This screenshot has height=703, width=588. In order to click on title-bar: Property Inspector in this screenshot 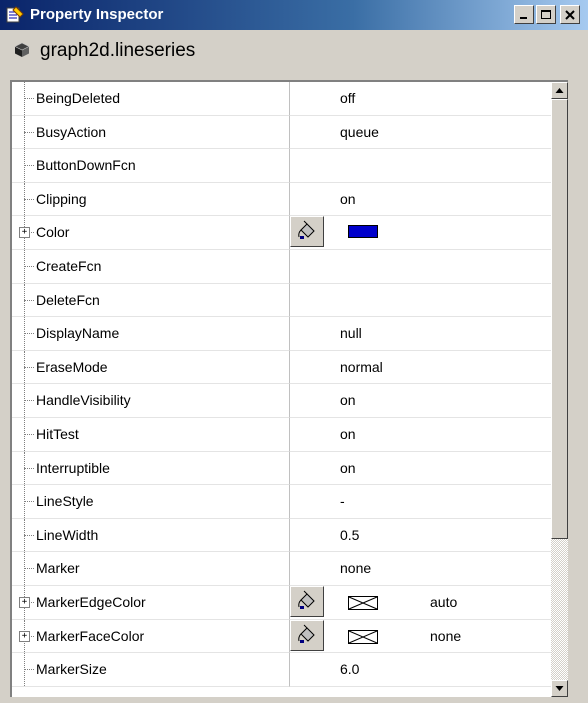, I will do `click(294, 15)`.